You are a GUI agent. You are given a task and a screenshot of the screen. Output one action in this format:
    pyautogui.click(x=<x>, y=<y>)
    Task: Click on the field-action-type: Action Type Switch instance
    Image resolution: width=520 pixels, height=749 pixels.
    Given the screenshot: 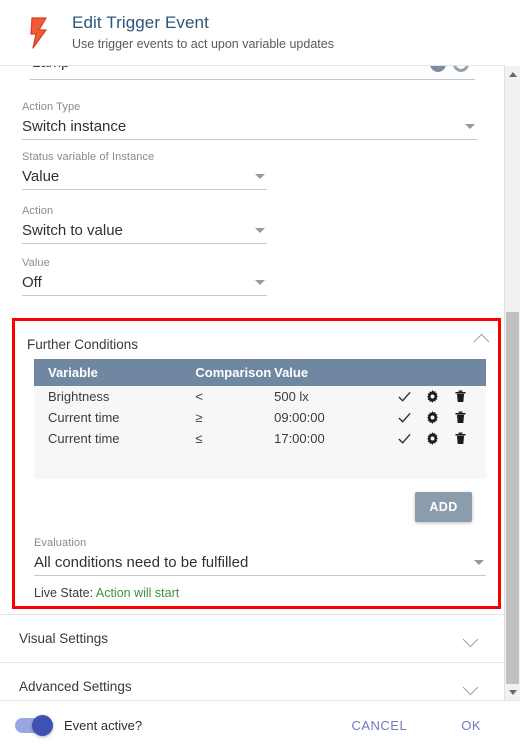 What is the action you would take?
    pyautogui.click(x=249, y=120)
    